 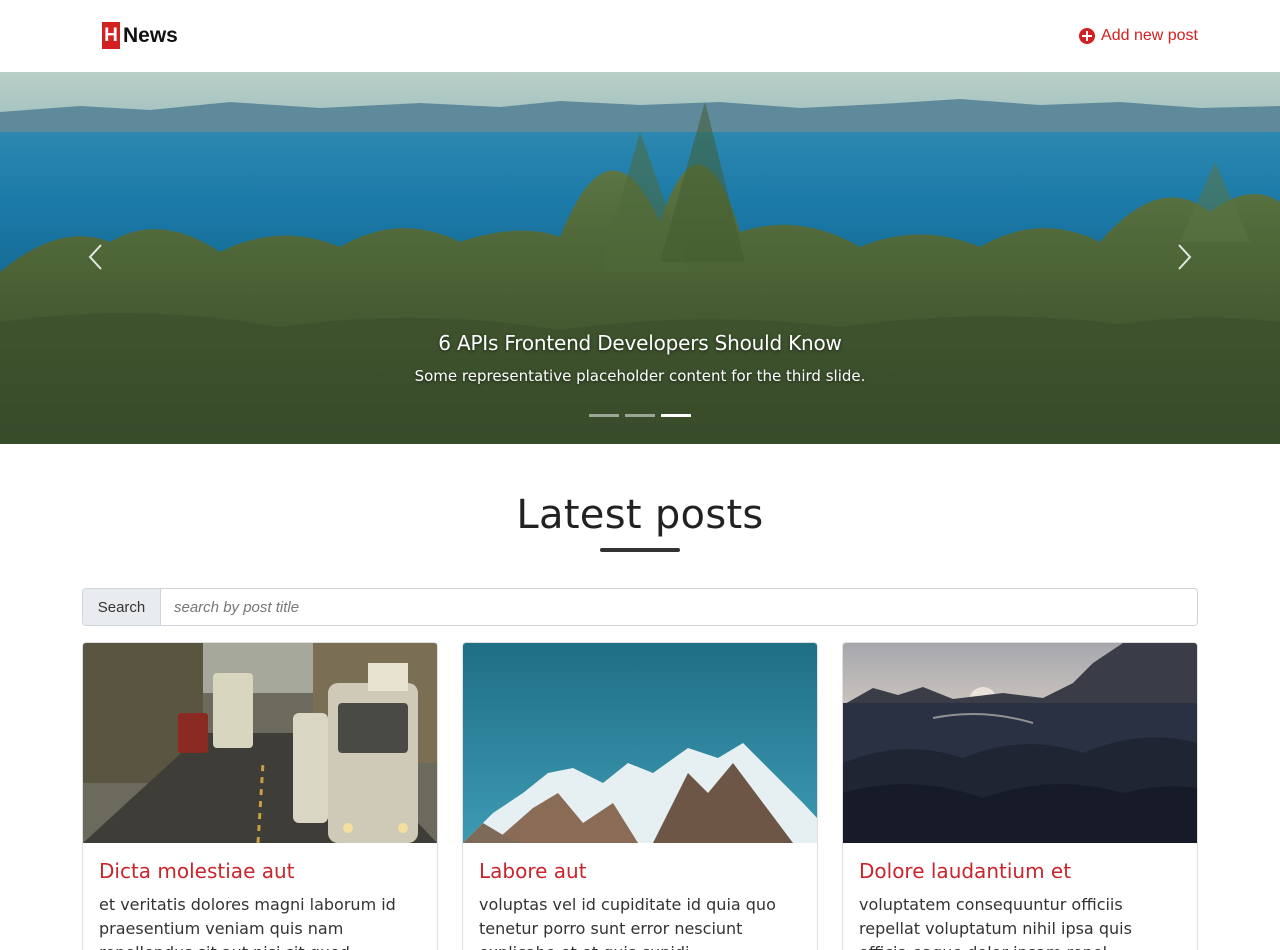 I want to click on post-title: Dicta molestiae aut, so click(x=197, y=871).